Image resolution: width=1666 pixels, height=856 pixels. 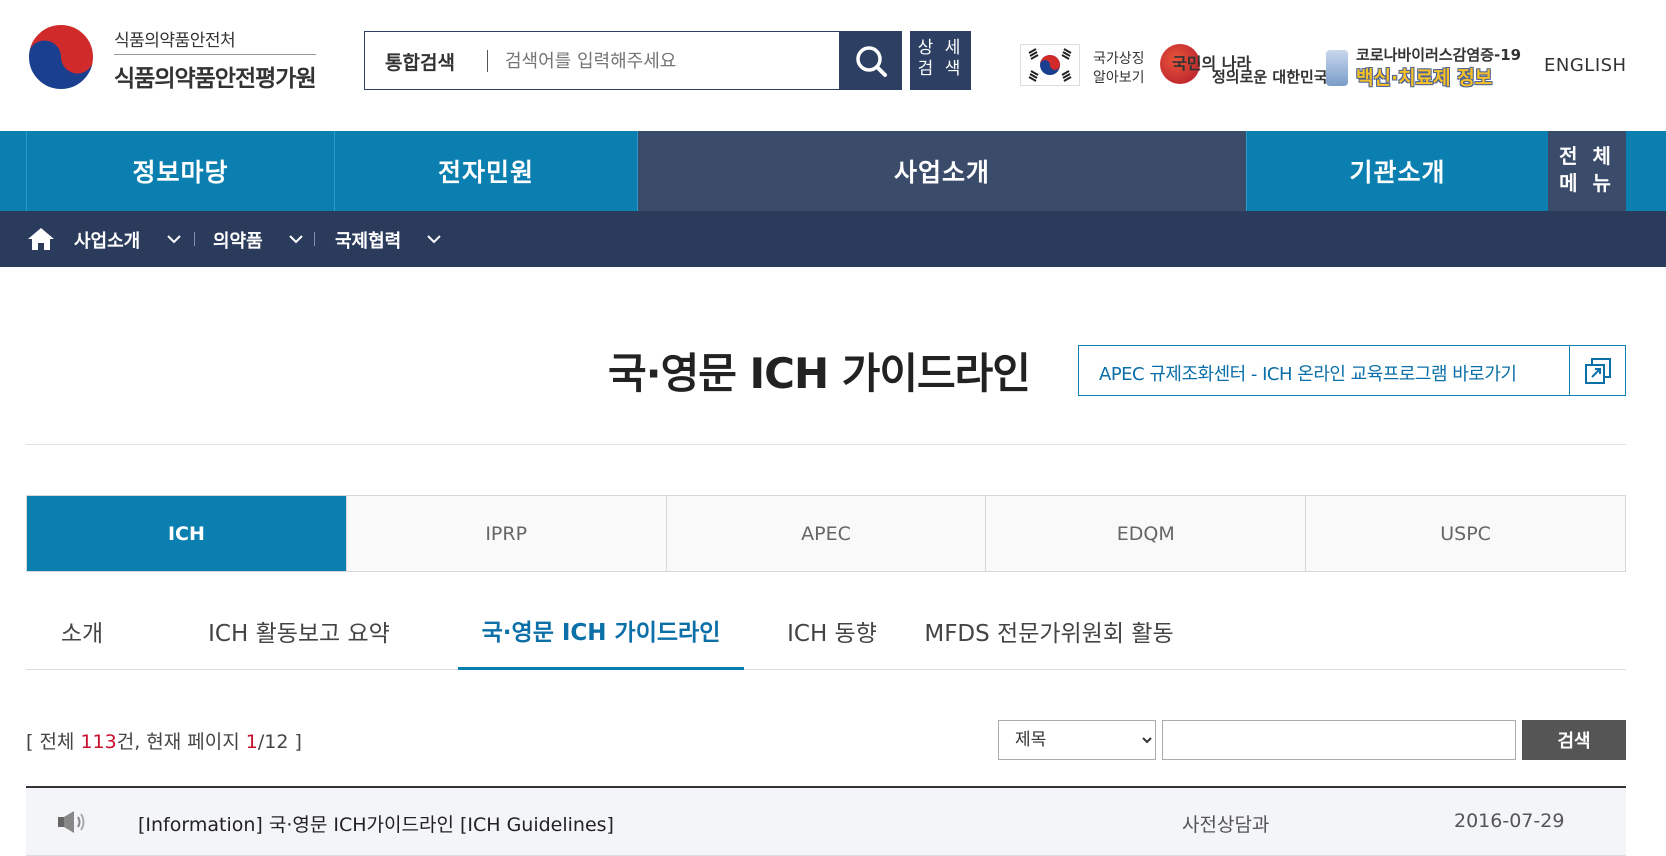 I want to click on covid-line1: 코로나바이러스감염증-19, so click(x=1439, y=55).